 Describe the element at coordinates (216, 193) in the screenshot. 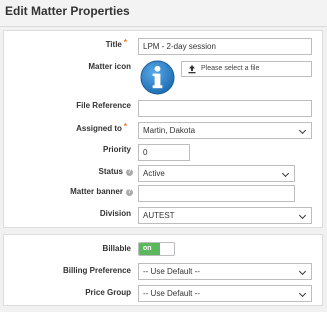

I see `matter-banner-input` at that location.